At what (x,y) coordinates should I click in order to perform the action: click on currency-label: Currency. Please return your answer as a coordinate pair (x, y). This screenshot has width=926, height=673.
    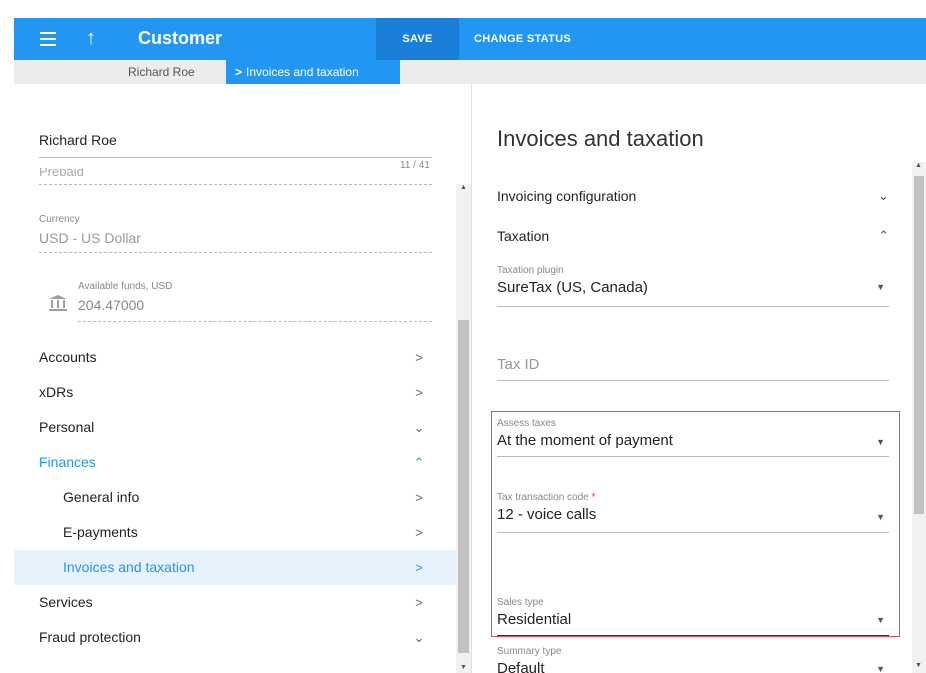
    Looking at the image, I should click on (59, 219).